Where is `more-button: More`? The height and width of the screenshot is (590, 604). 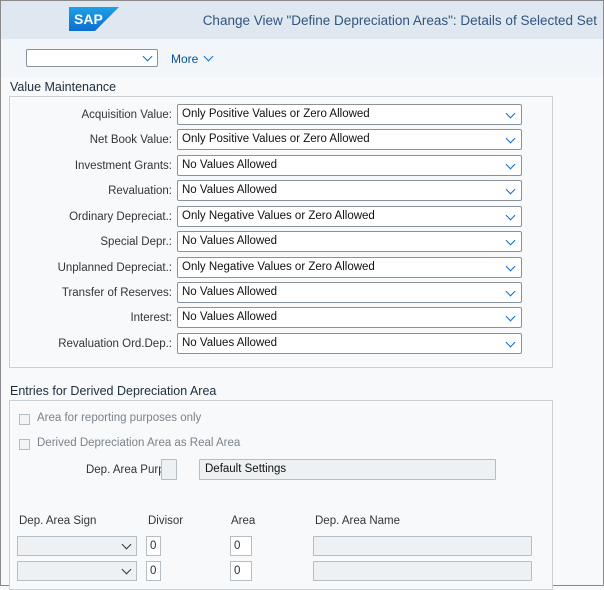
more-button: More is located at coordinates (192, 58).